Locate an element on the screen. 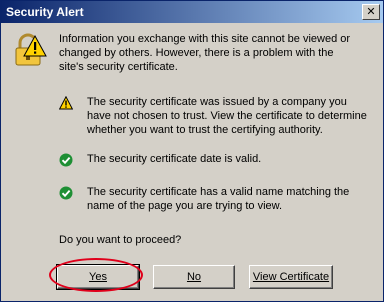  no-button: No is located at coordinates (194, 277).